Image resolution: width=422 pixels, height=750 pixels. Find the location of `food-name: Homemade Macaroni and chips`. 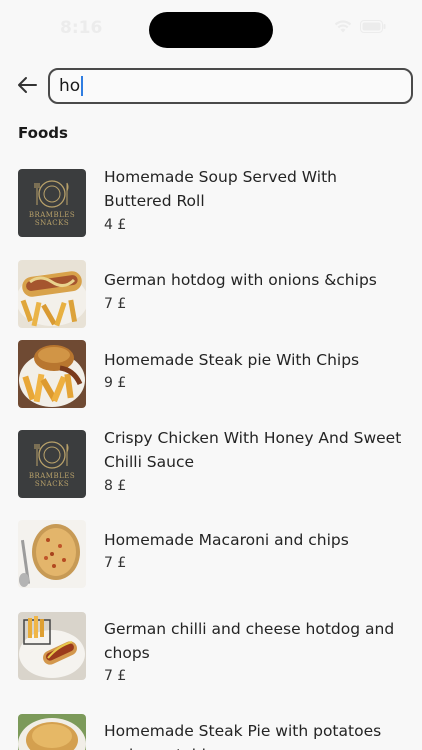

food-name: Homemade Macaroni and chips is located at coordinates (226, 540).